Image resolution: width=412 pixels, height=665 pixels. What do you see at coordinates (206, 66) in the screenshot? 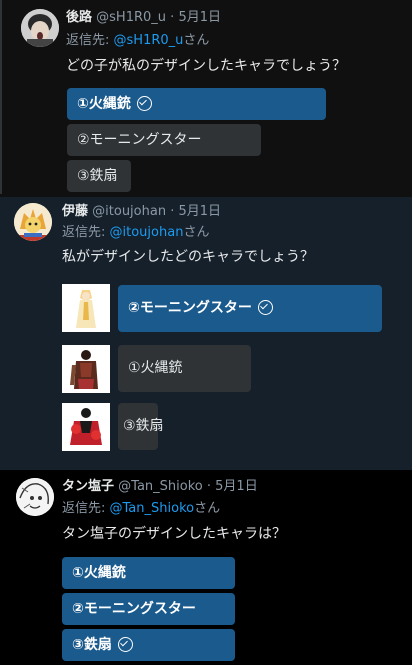
I see `tweet-text-1: どの子が私のデザインしたキャラでしょう？` at bounding box center [206, 66].